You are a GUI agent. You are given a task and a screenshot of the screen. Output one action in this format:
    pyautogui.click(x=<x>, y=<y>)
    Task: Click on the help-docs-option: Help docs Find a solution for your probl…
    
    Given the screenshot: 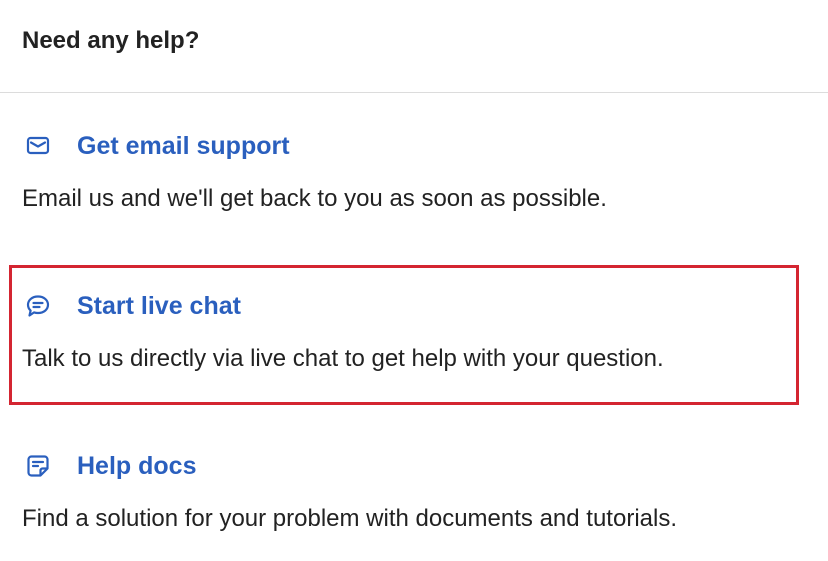 What is the action you would take?
    pyautogui.click(x=414, y=492)
    